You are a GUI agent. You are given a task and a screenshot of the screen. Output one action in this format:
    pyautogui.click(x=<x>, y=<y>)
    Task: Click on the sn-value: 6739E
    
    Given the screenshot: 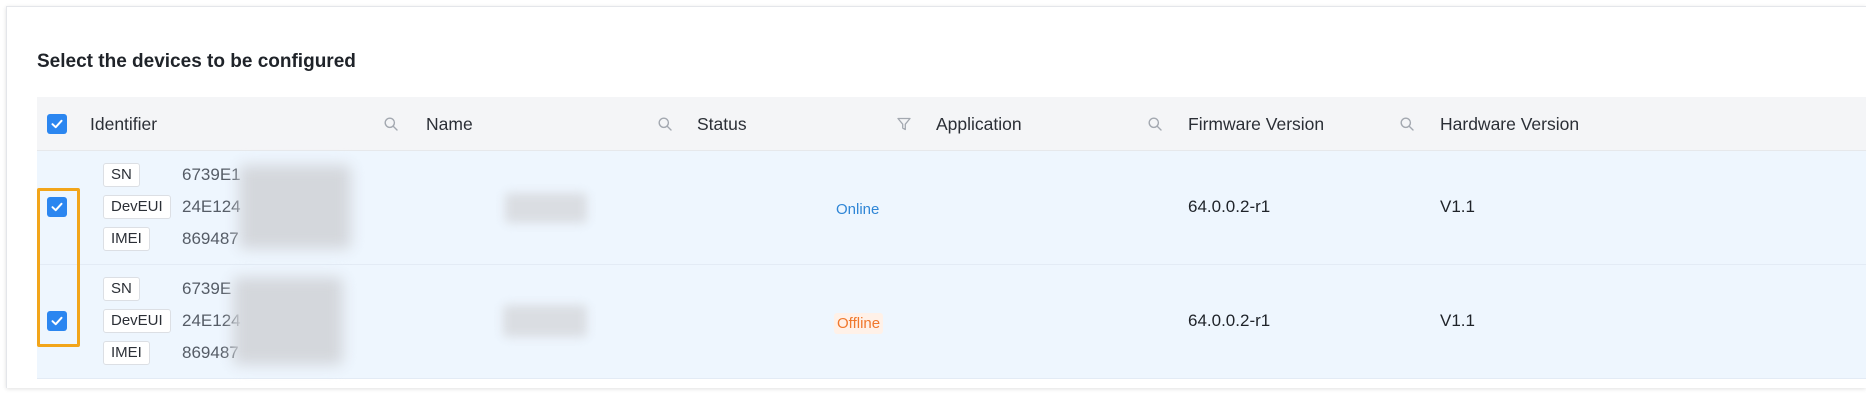 What is the action you would take?
    pyautogui.click(x=207, y=288)
    